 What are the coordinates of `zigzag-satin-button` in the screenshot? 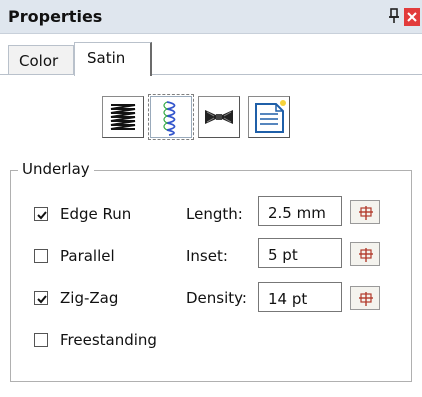 It's located at (123, 117).